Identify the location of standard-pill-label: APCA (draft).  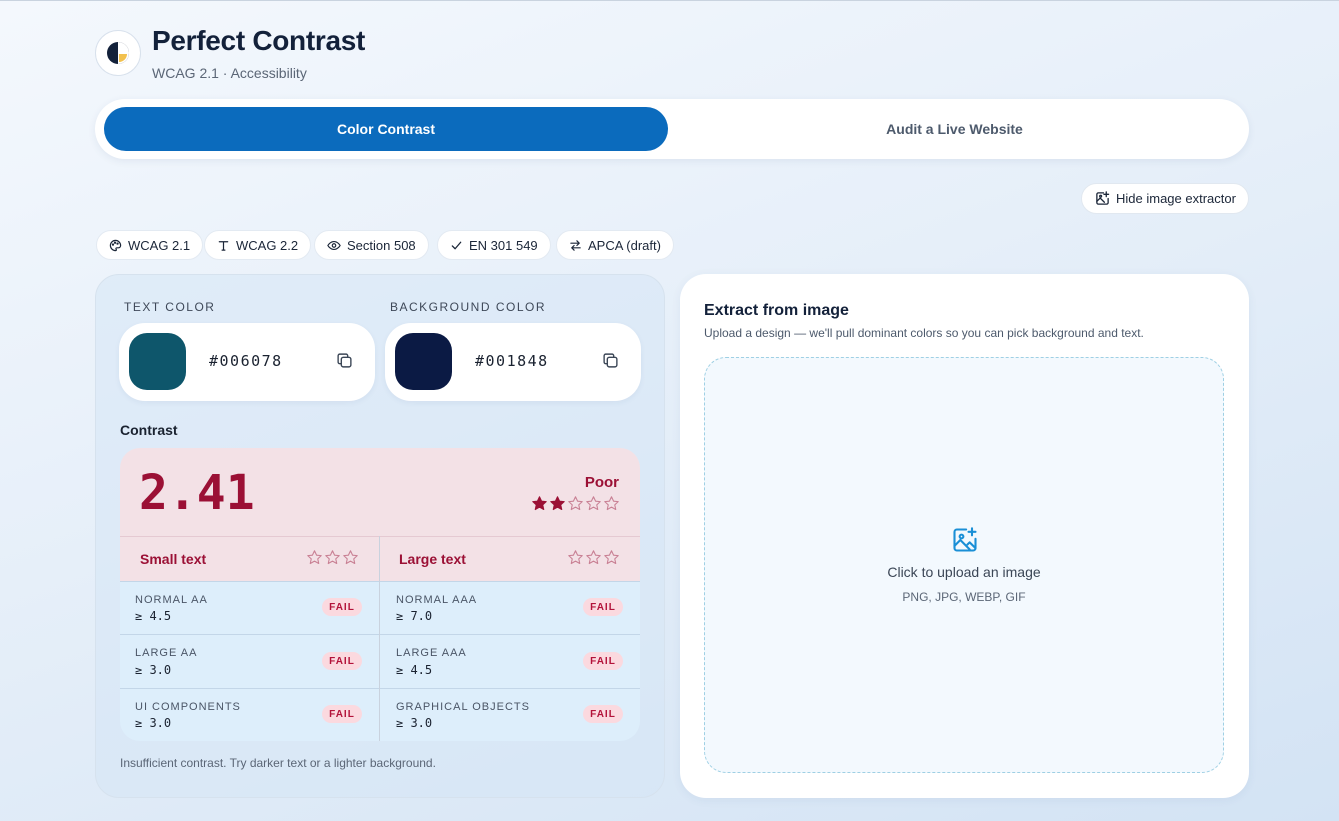
(624, 245).